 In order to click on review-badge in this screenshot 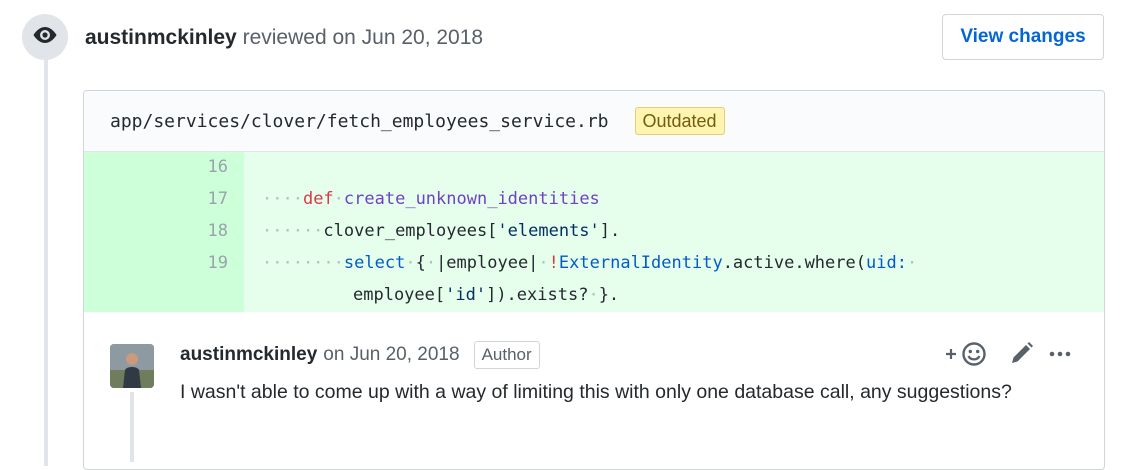, I will do `click(45, 37)`.